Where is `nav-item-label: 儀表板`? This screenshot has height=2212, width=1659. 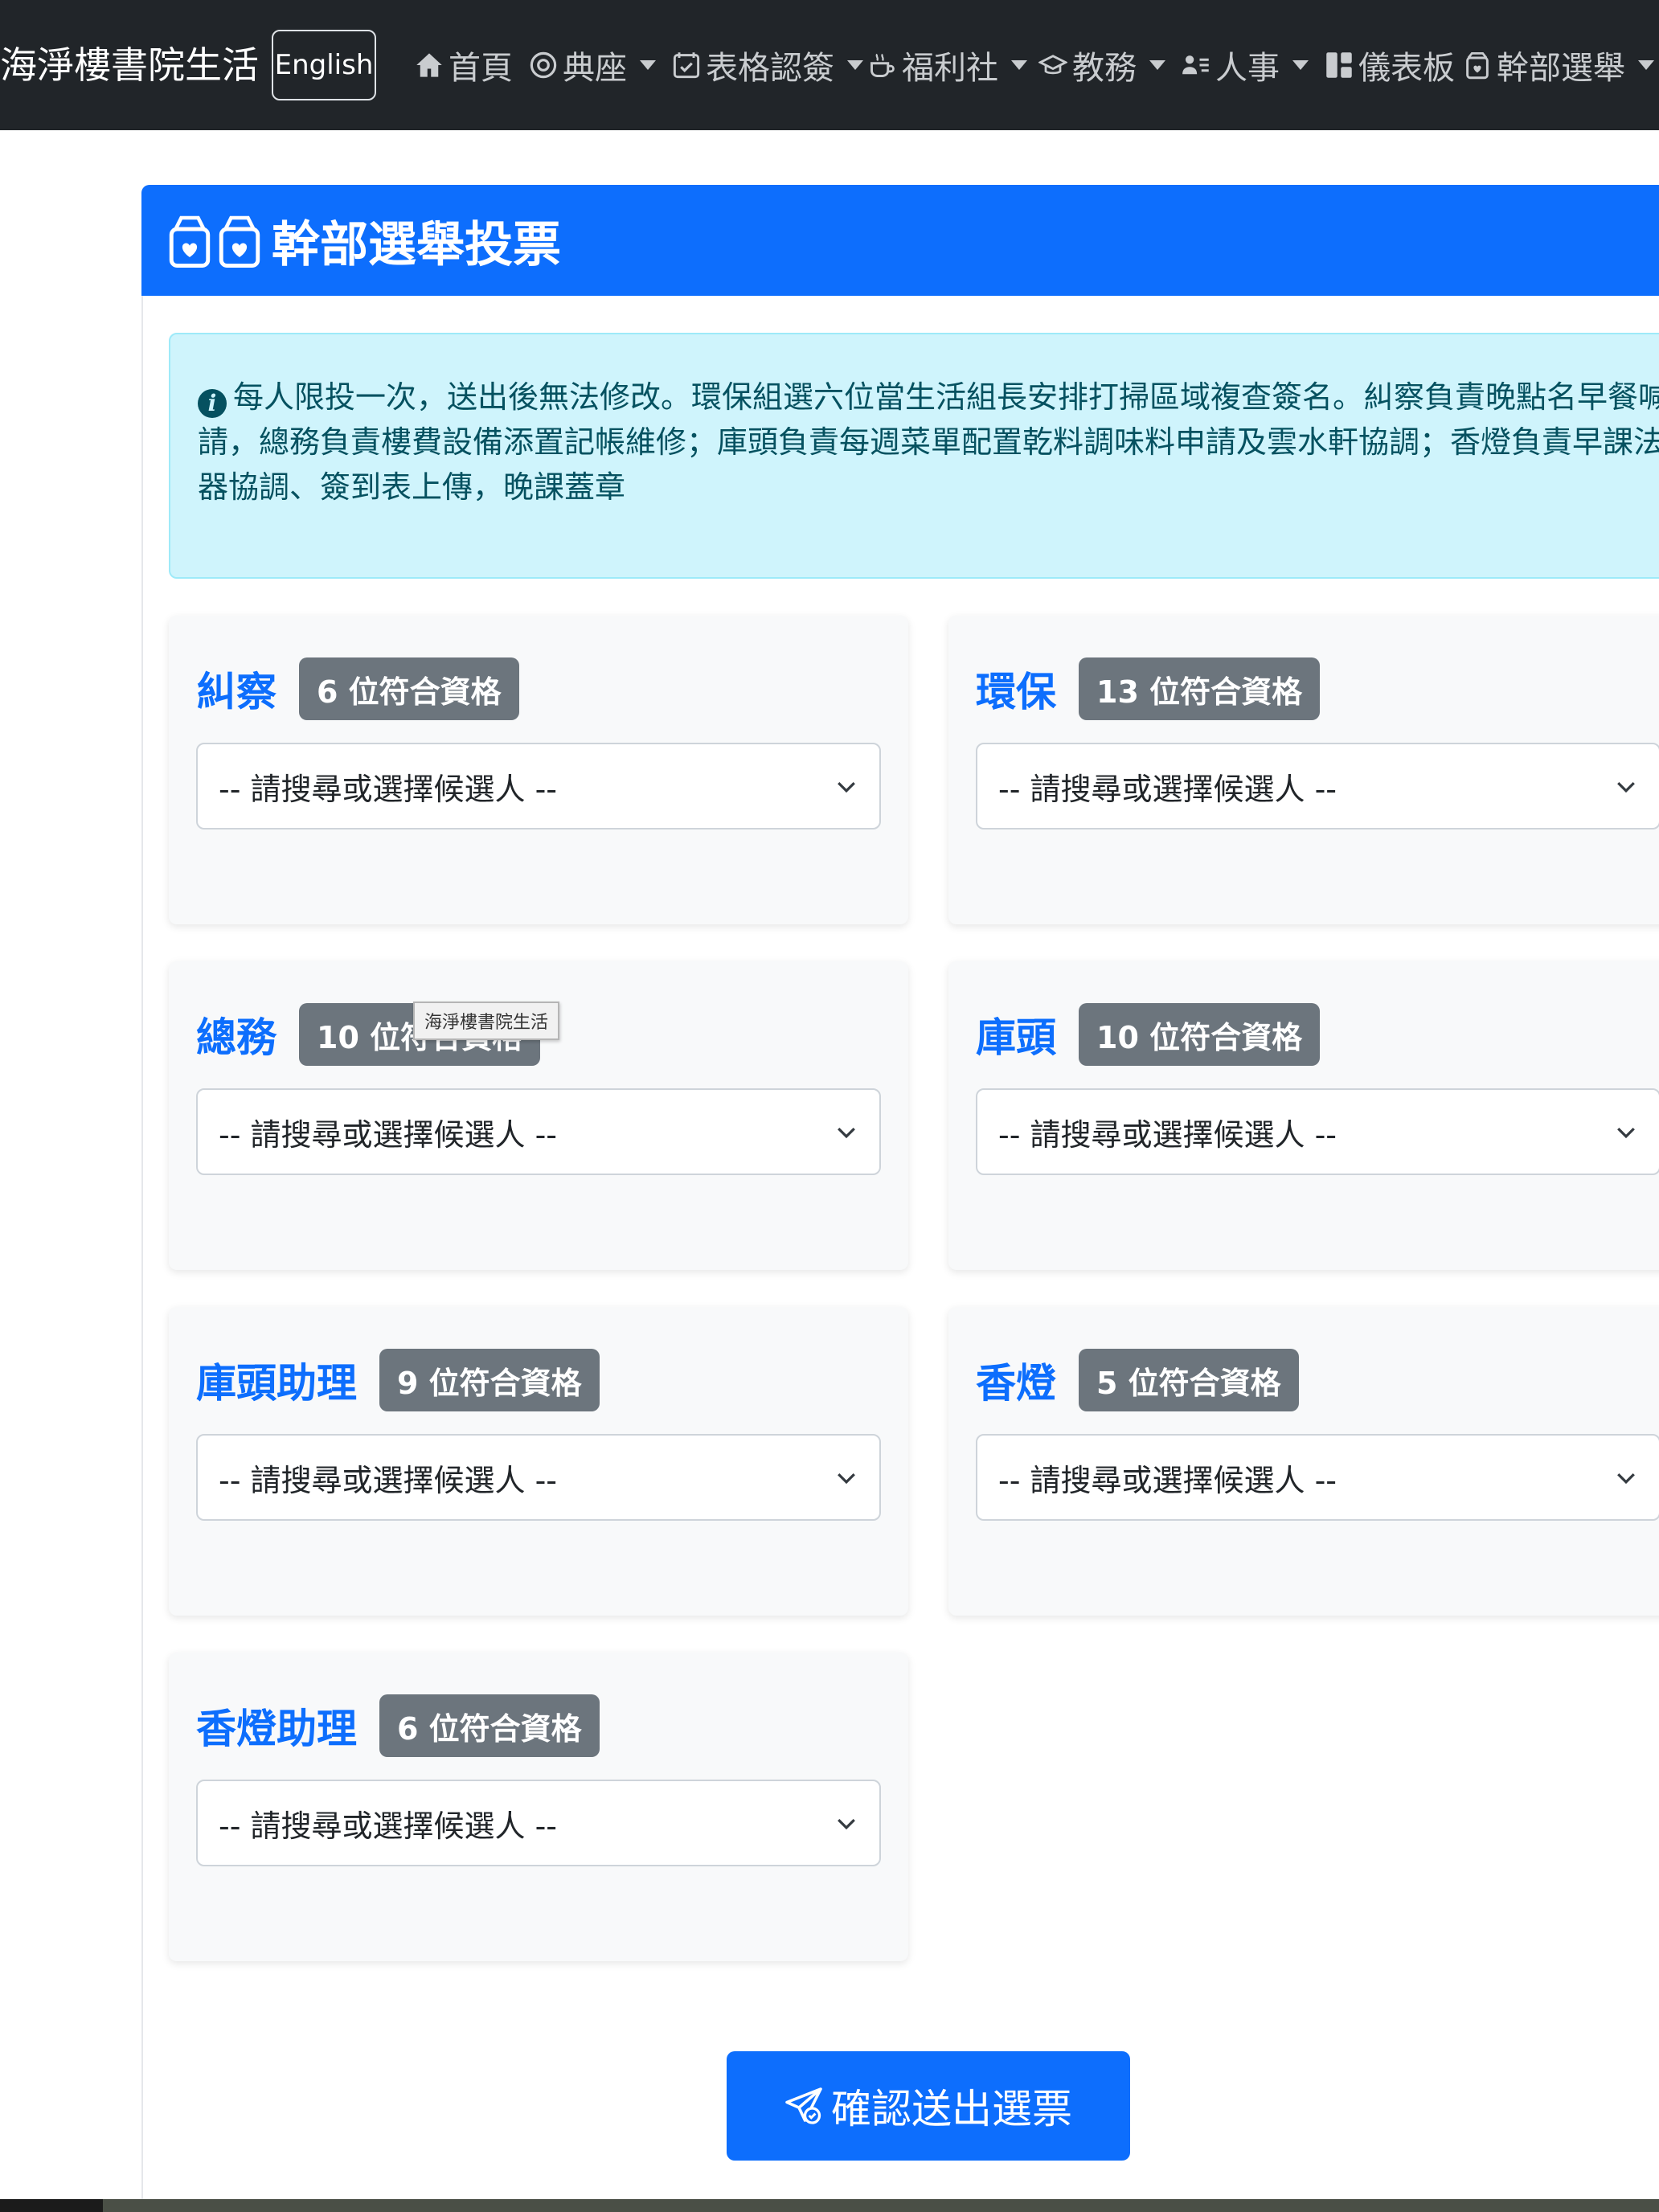
nav-item-label: 儀表板 is located at coordinates (1406, 68).